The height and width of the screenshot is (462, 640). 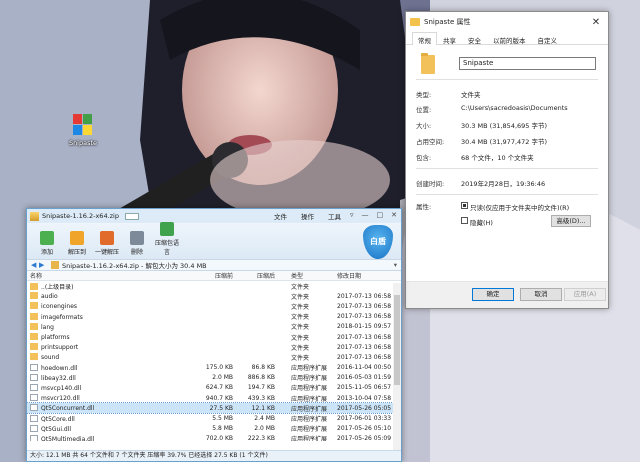 What do you see at coordinates (585, 294) in the screenshot?
I see `apply-button: 应用(A)` at bounding box center [585, 294].